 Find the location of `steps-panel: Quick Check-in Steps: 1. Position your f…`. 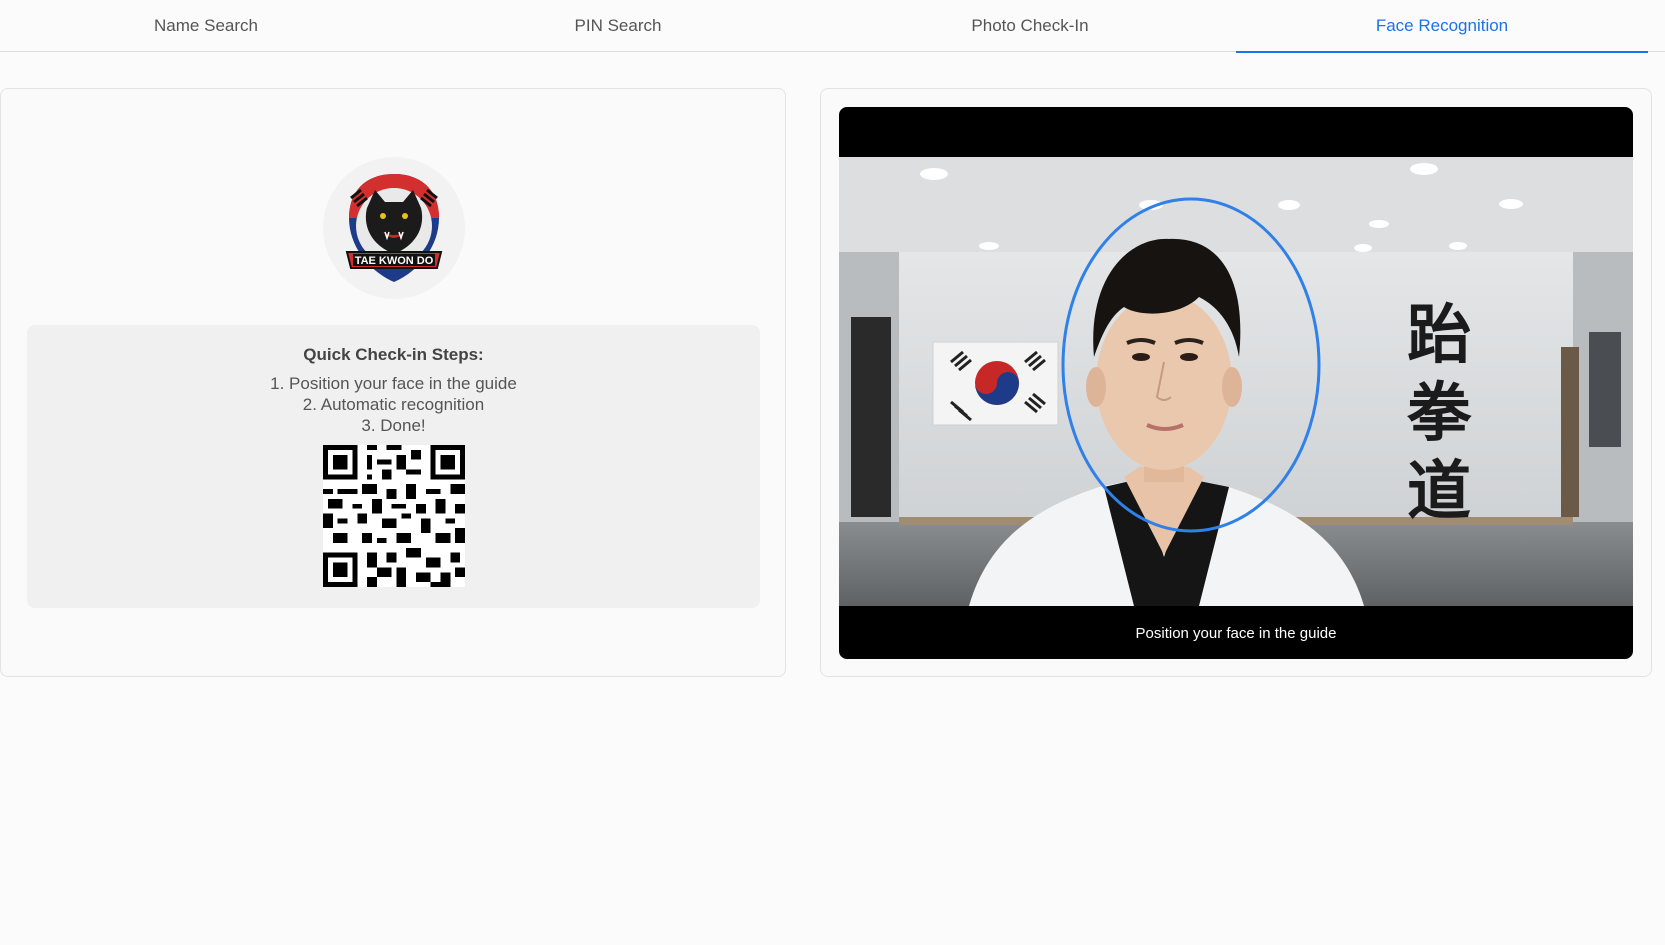

steps-panel: Quick Check-in Steps: 1. Position your f… is located at coordinates (393, 466).